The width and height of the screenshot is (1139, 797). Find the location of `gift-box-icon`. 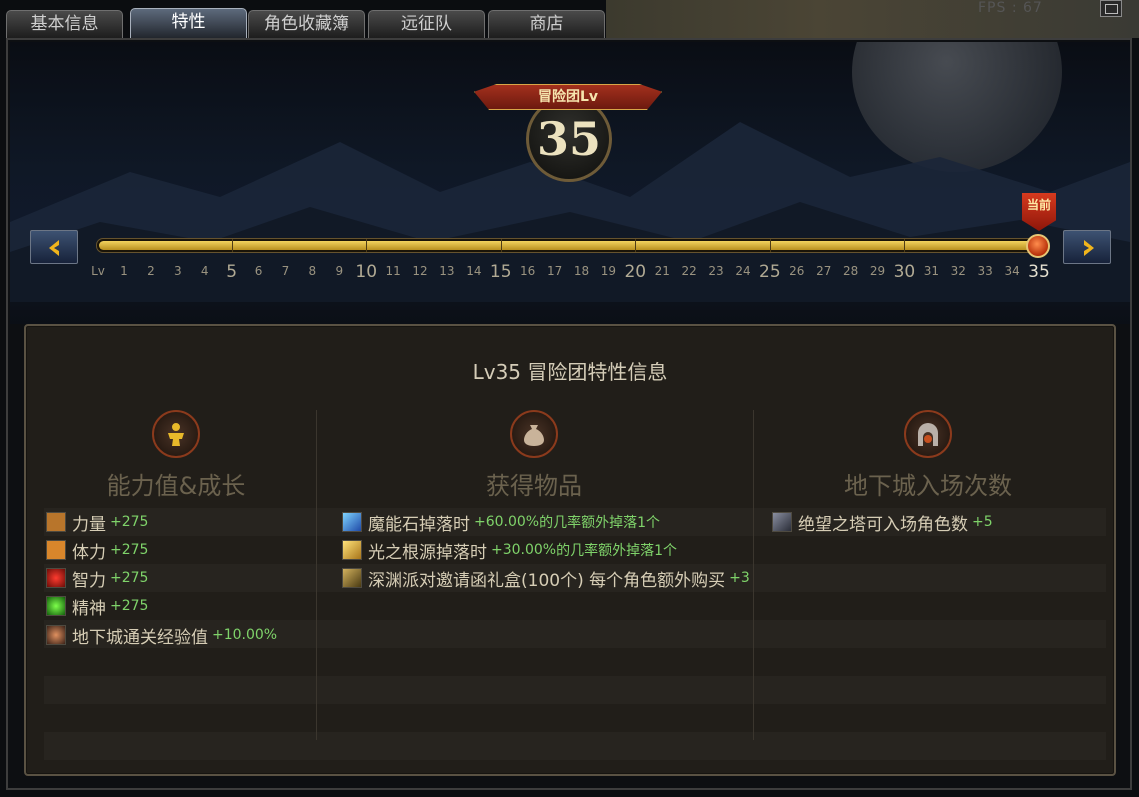

gift-box-icon is located at coordinates (352, 578).